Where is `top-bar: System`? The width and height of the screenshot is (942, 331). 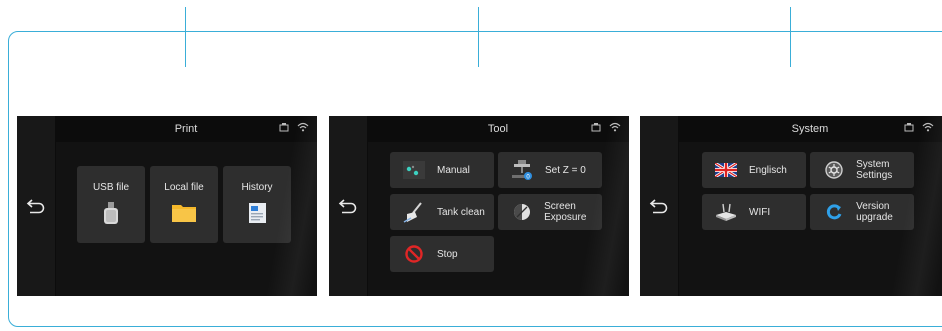 top-bar: System is located at coordinates (810, 129).